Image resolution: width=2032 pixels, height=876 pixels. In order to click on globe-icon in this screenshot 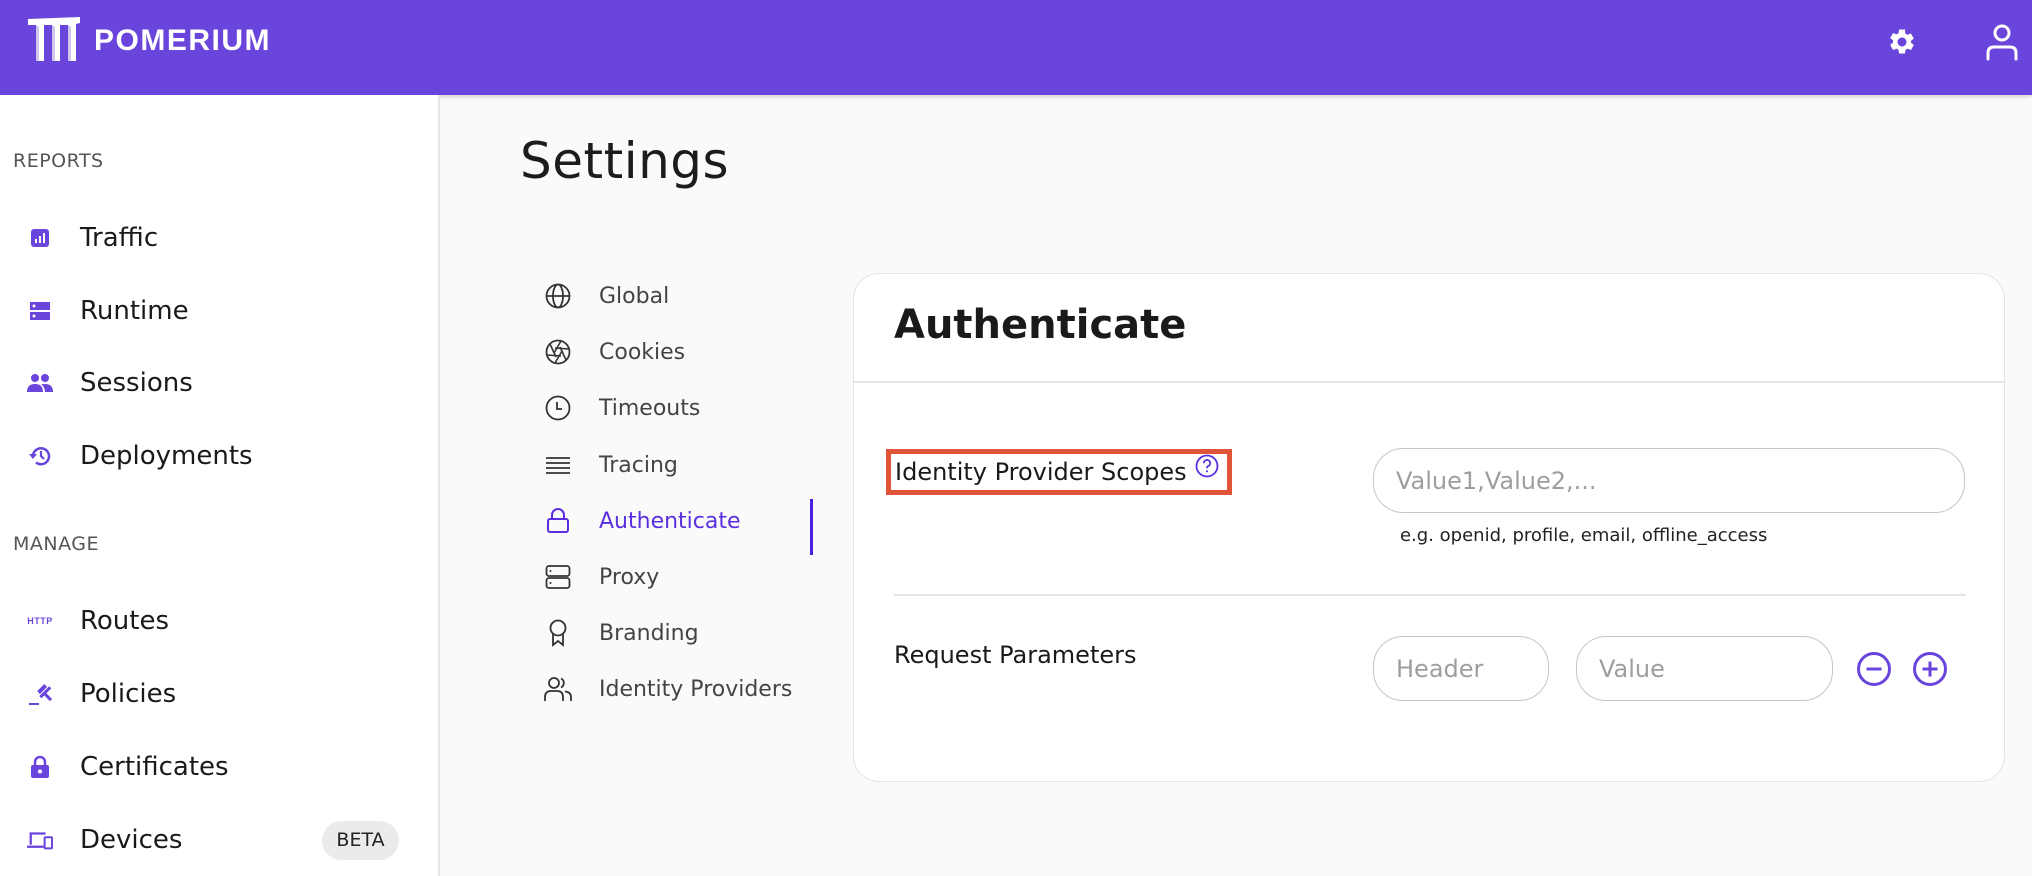, I will do `click(558, 296)`.